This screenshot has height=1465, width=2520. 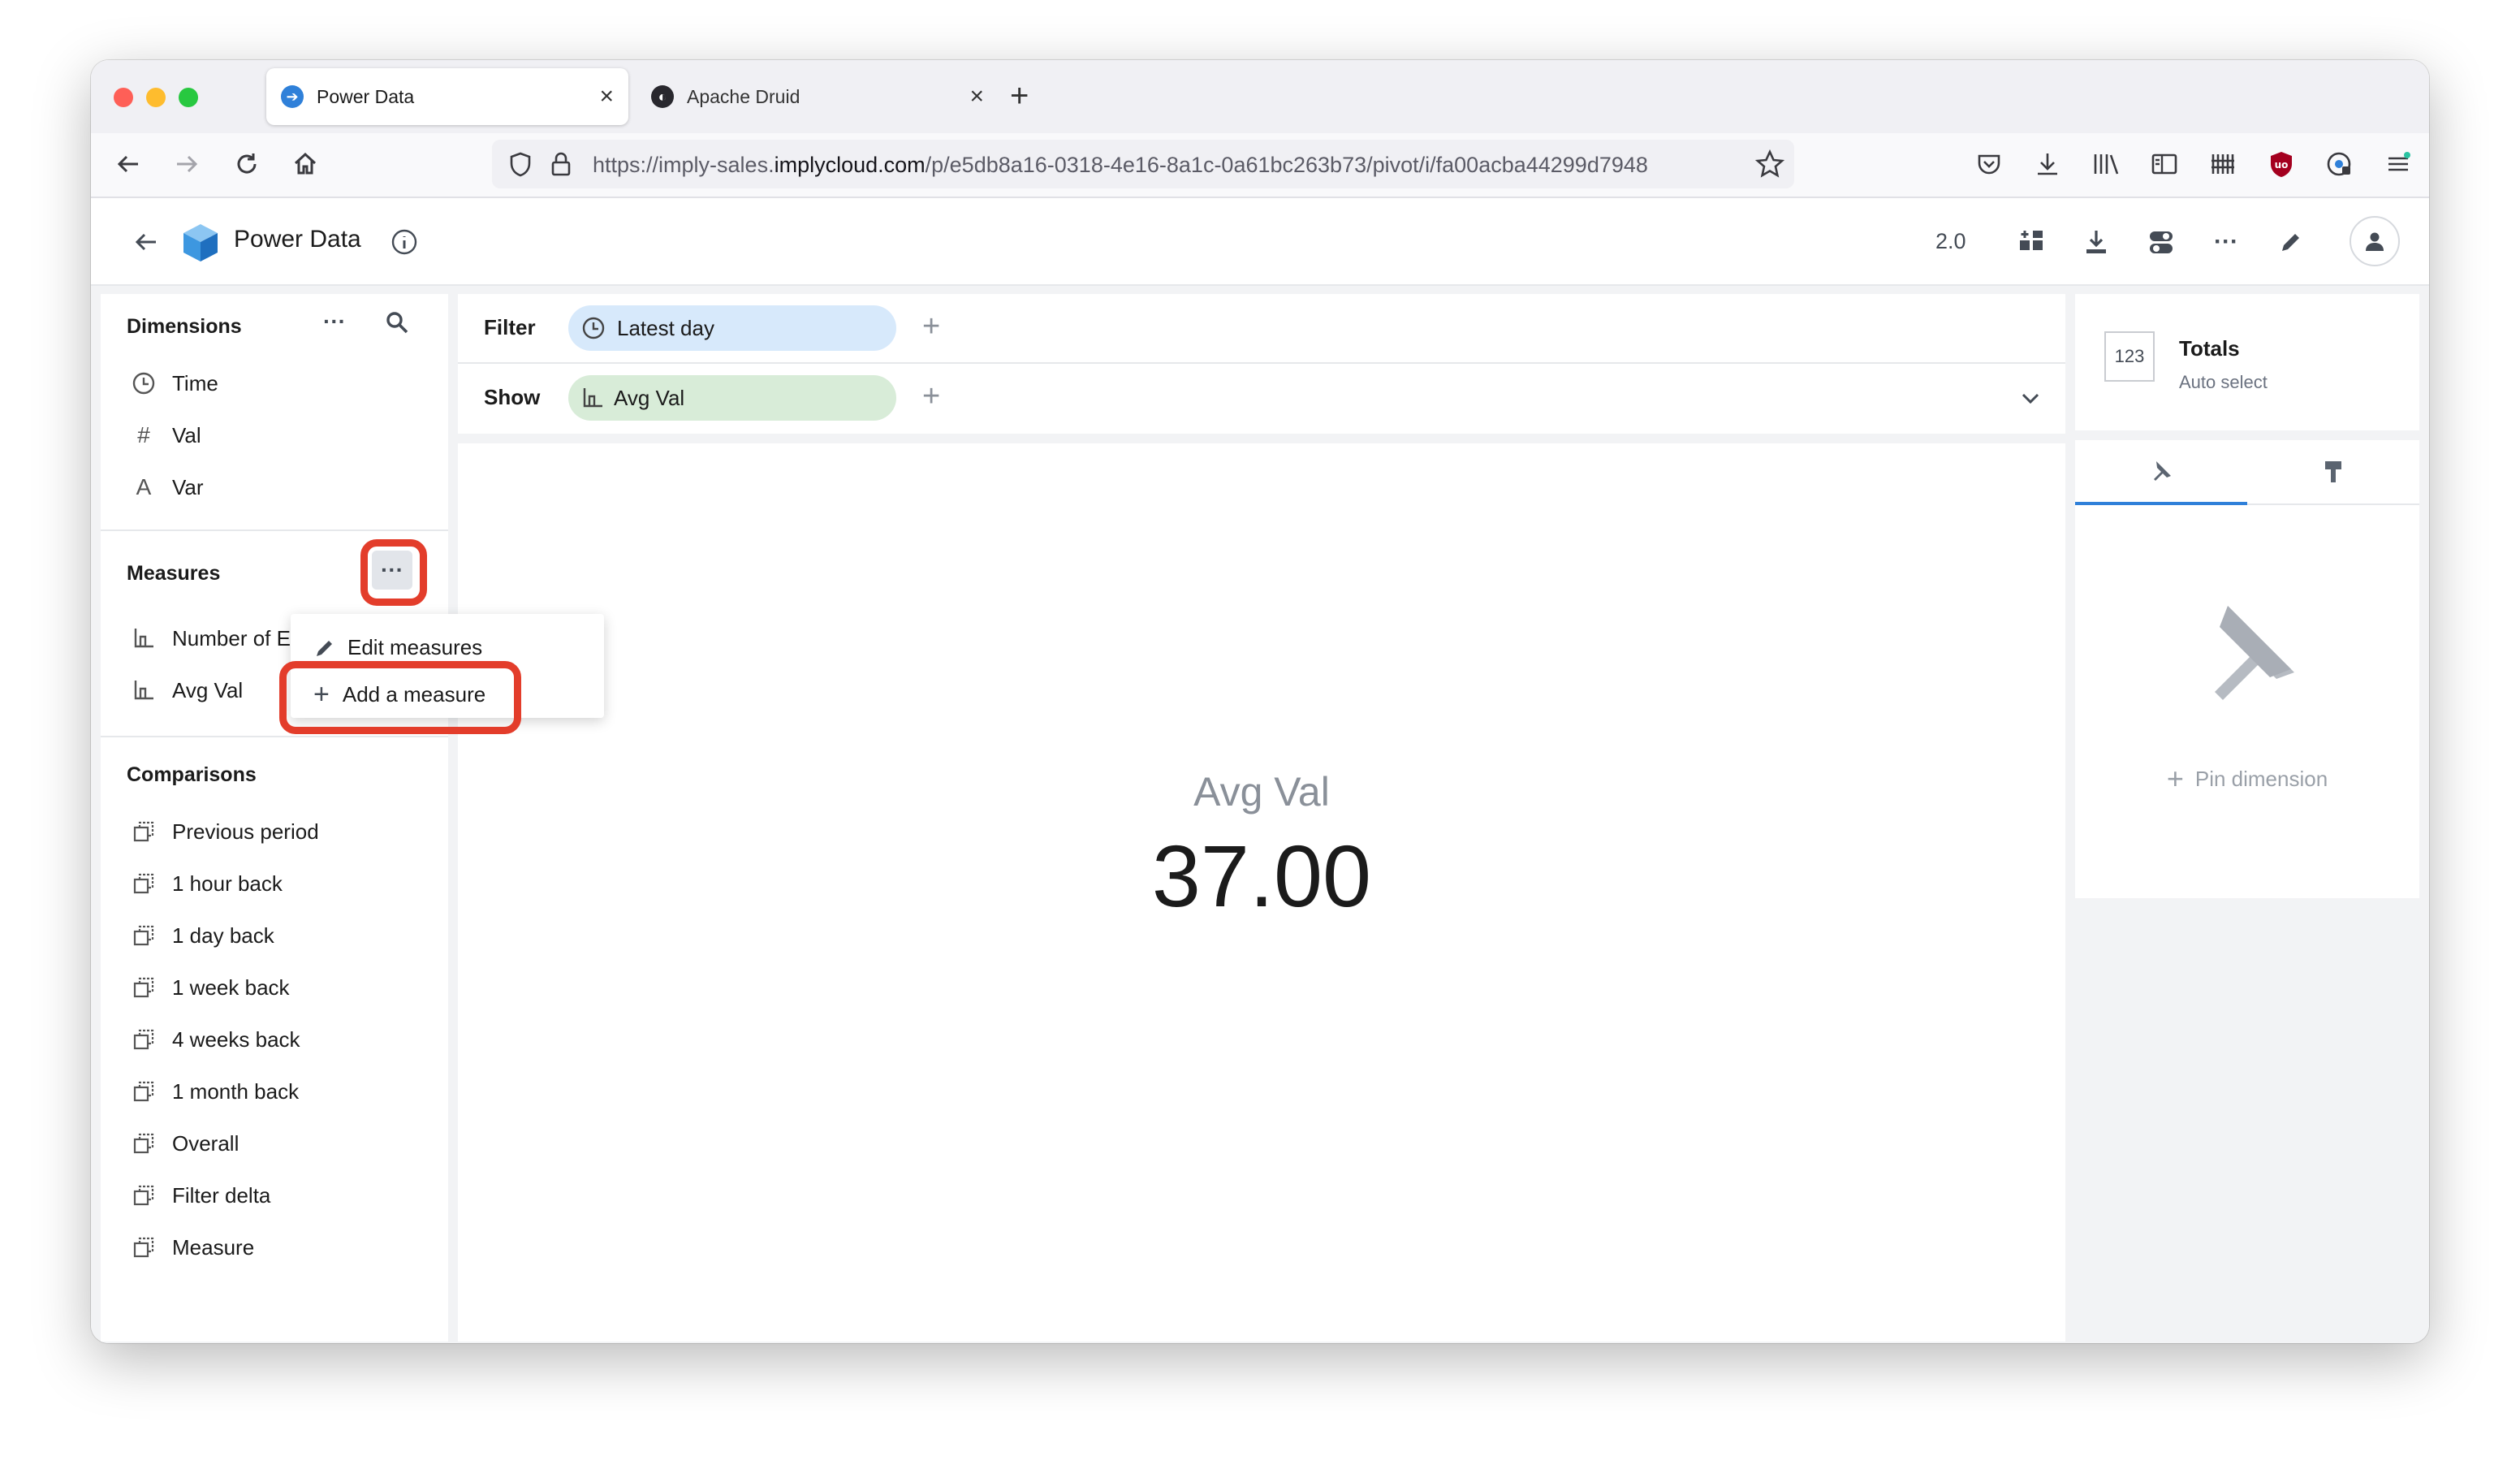 I want to click on comparison-label: 1 week back, so click(x=231, y=987).